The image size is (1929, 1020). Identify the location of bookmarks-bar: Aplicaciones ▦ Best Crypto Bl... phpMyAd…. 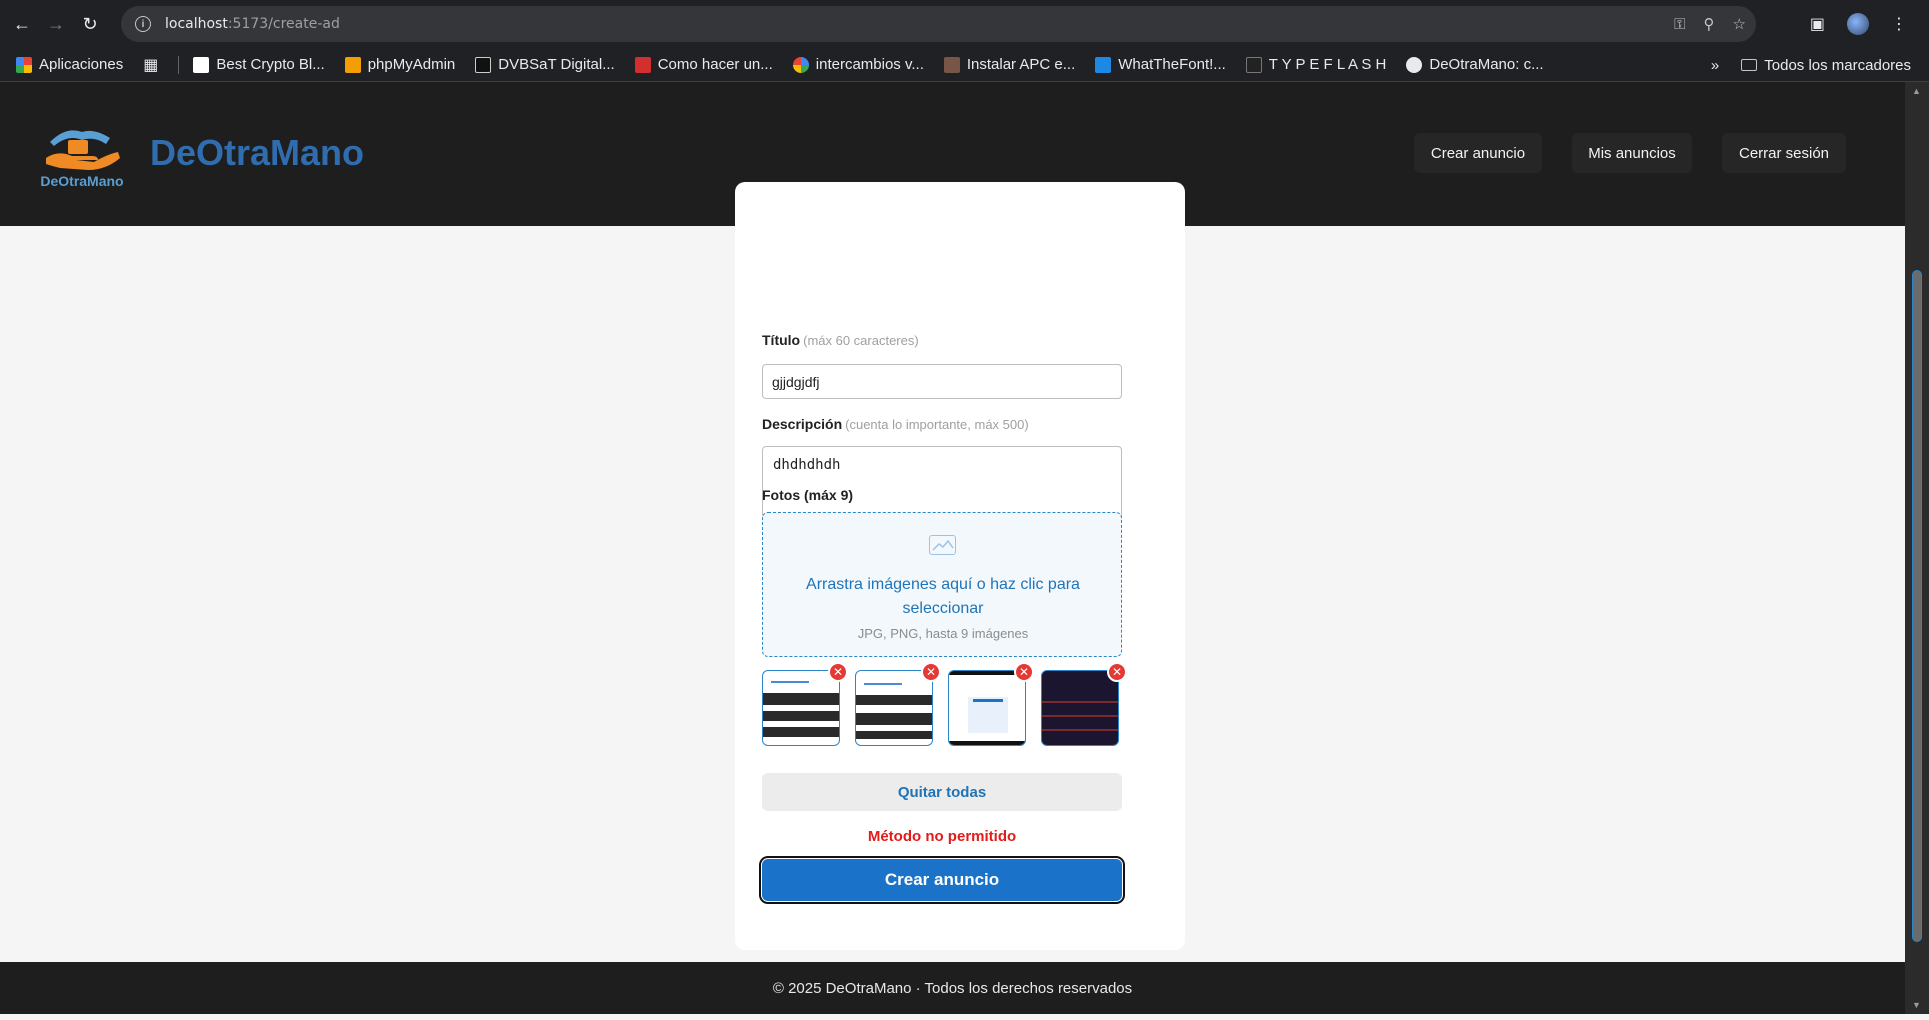
(964, 65).